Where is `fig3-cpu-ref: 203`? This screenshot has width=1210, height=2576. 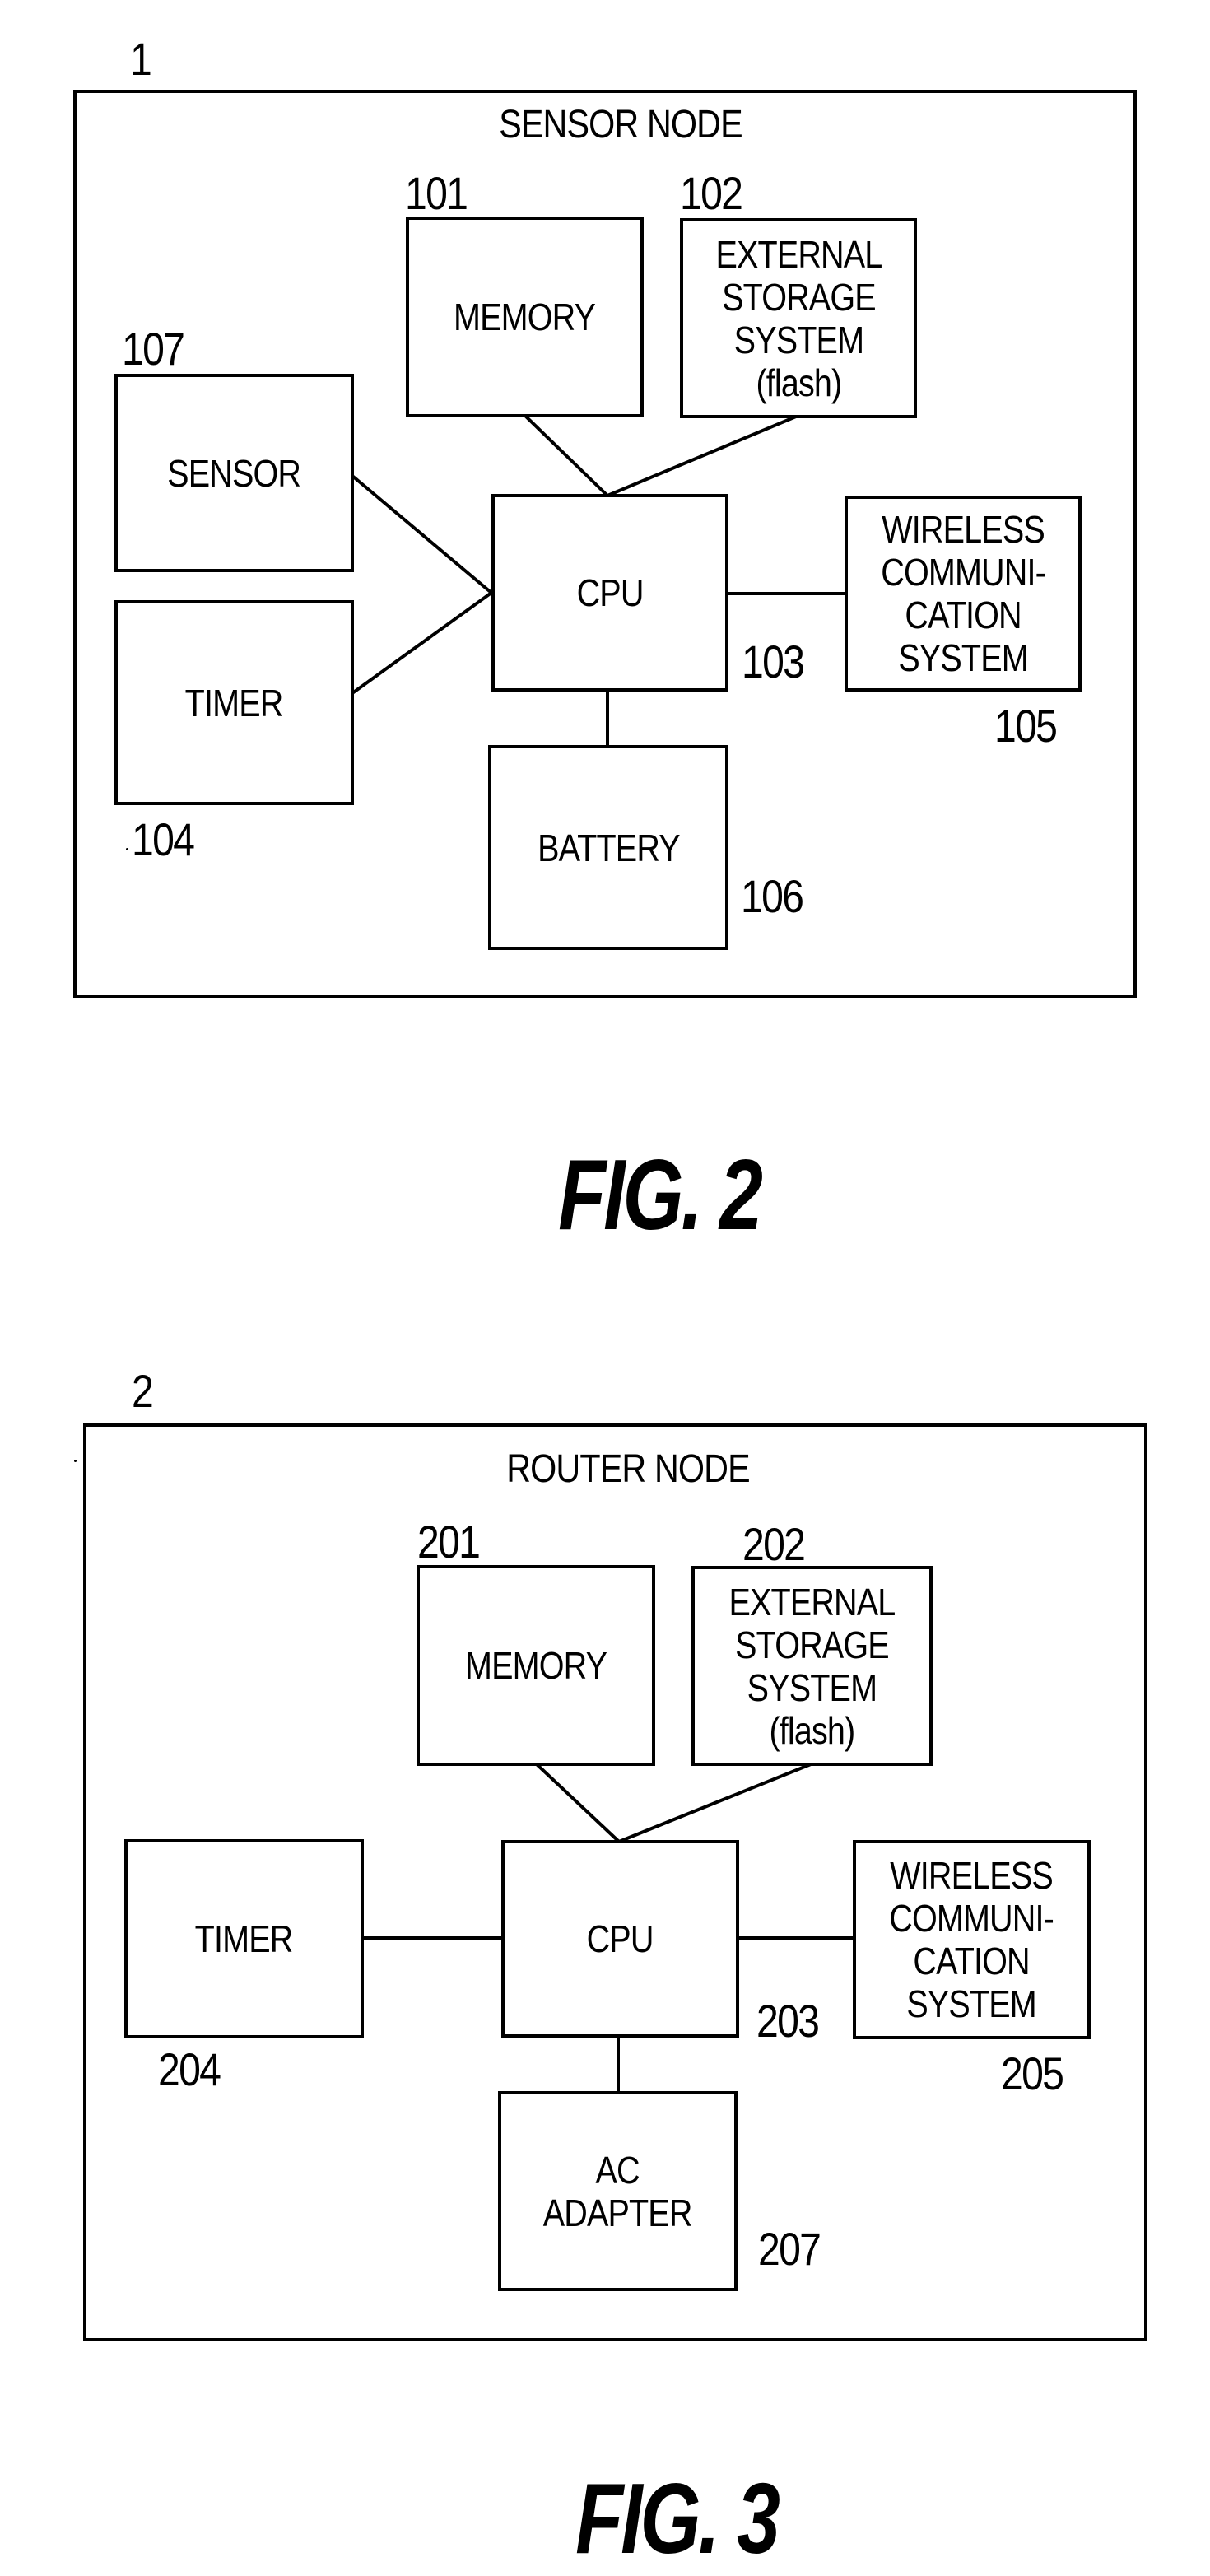
fig3-cpu-ref: 203 is located at coordinates (788, 2021).